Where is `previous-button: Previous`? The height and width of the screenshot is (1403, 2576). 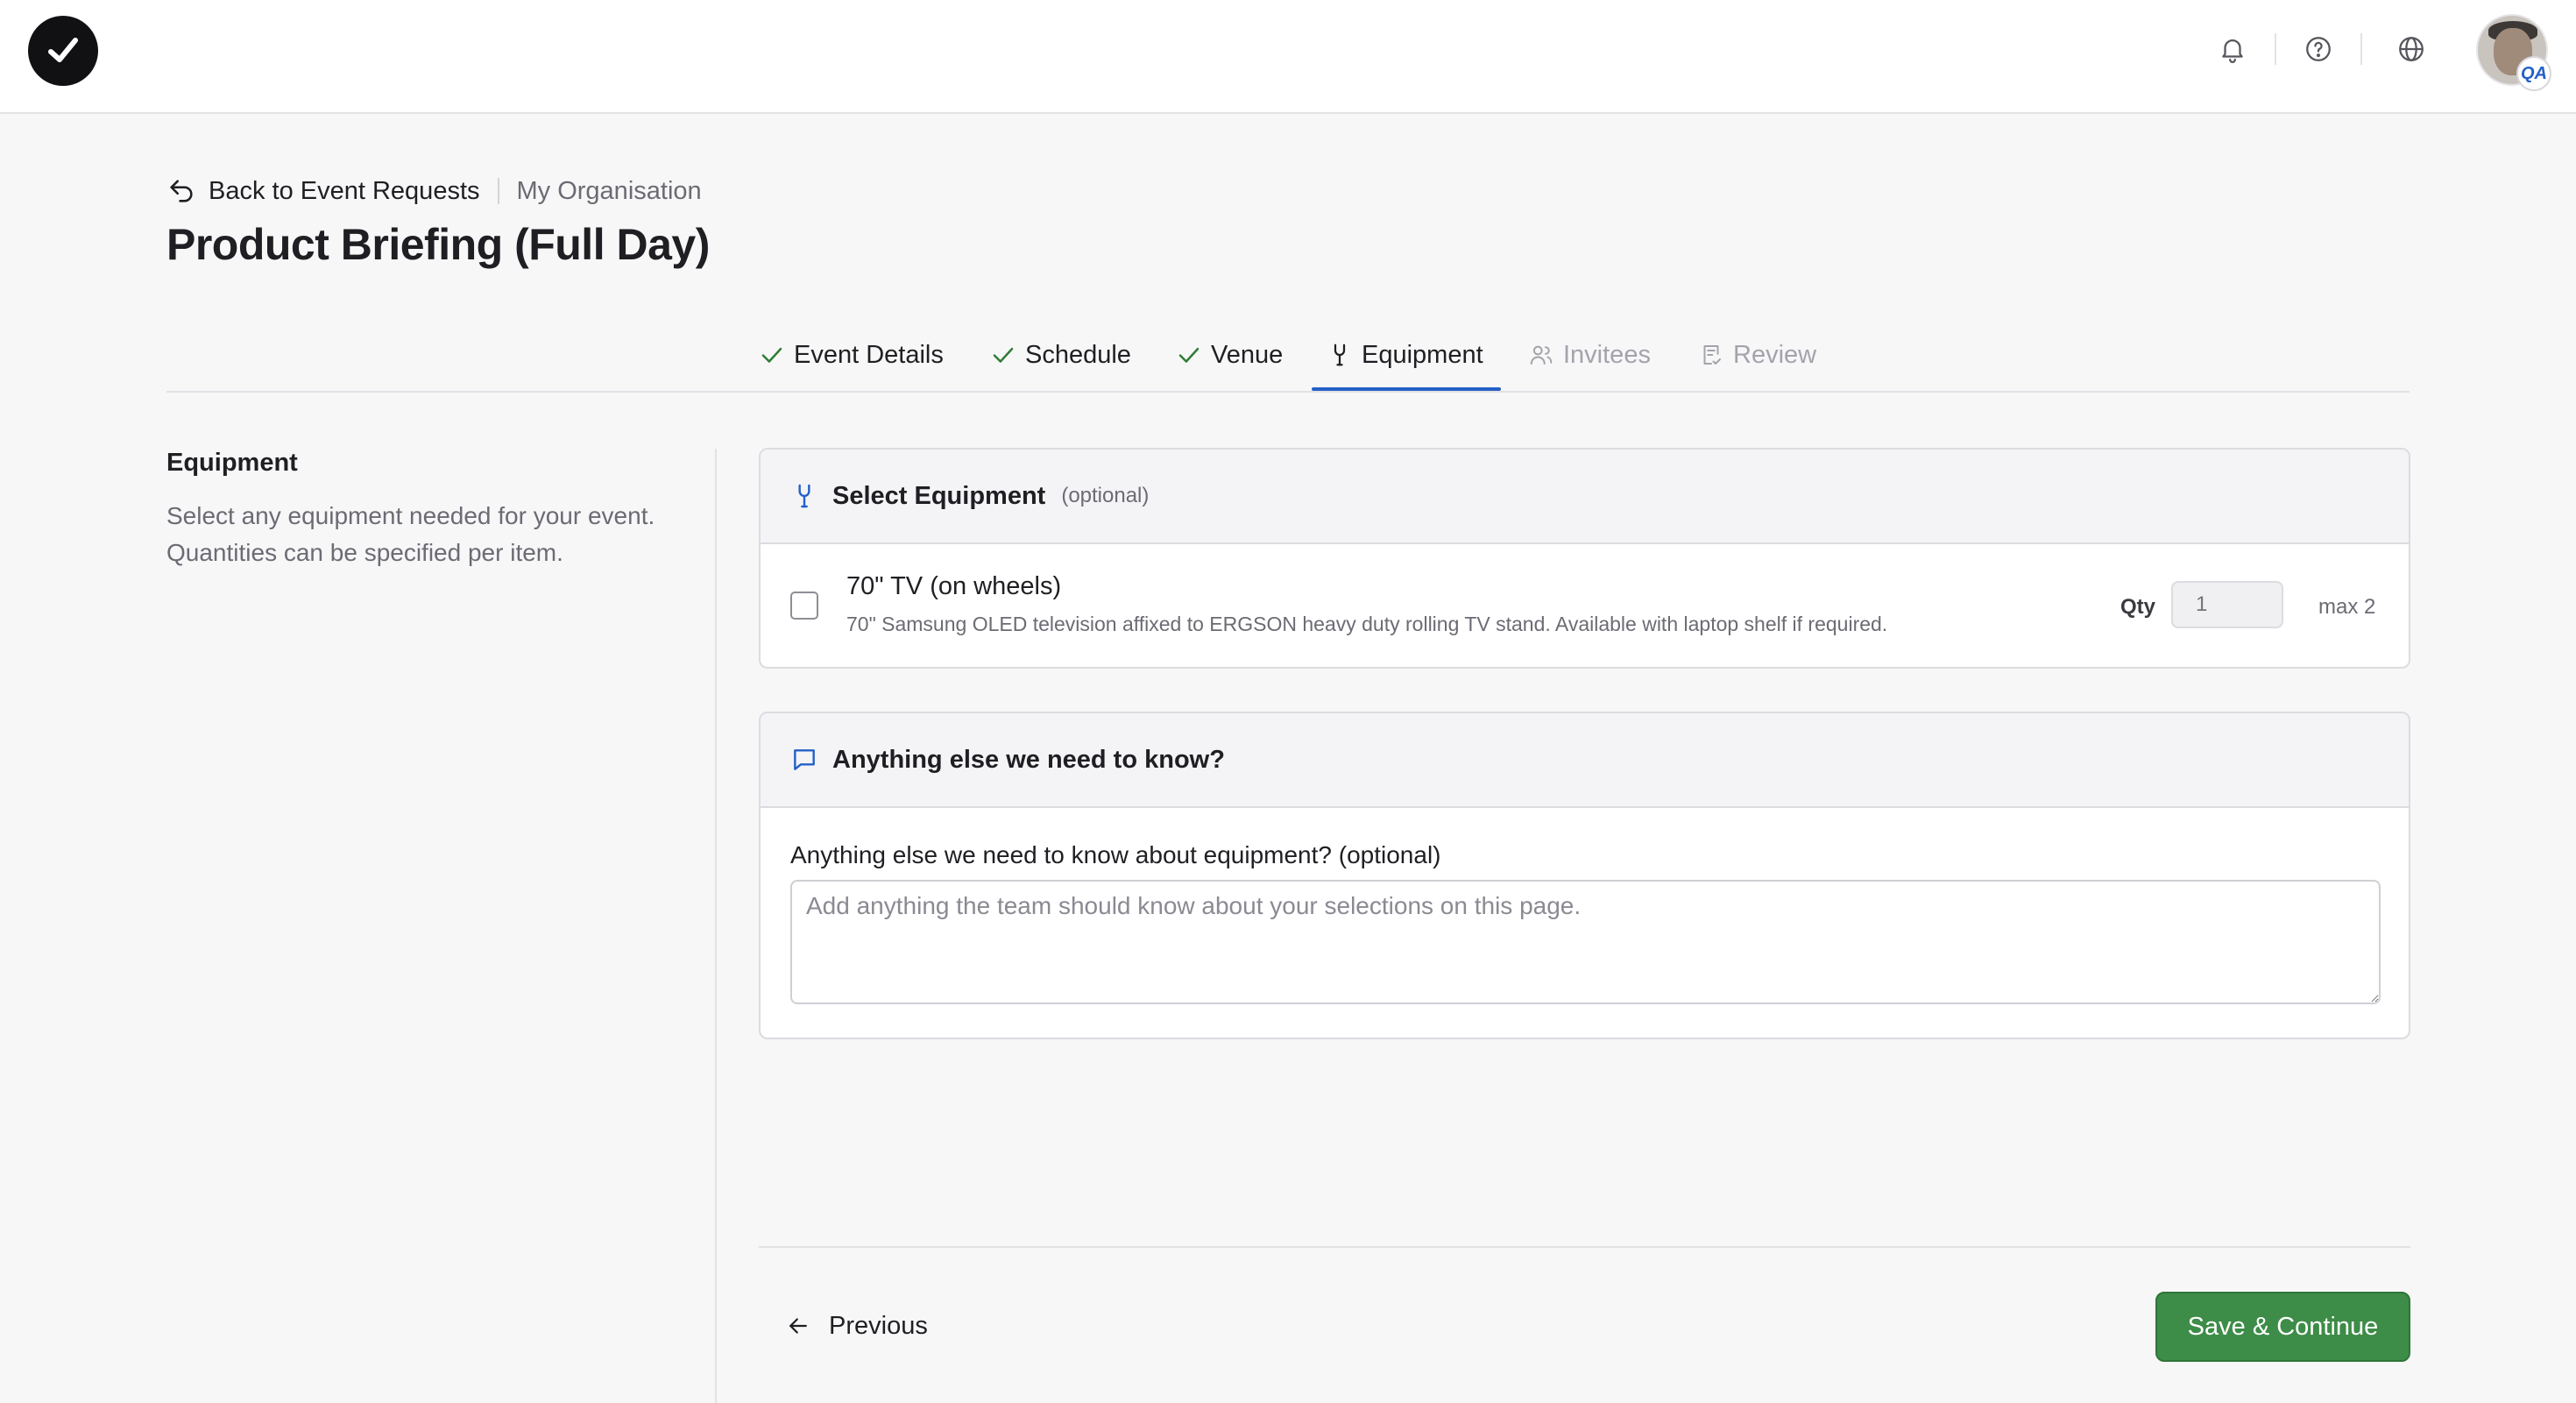
previous-button: Previous is located at coordinates (856, 1326).